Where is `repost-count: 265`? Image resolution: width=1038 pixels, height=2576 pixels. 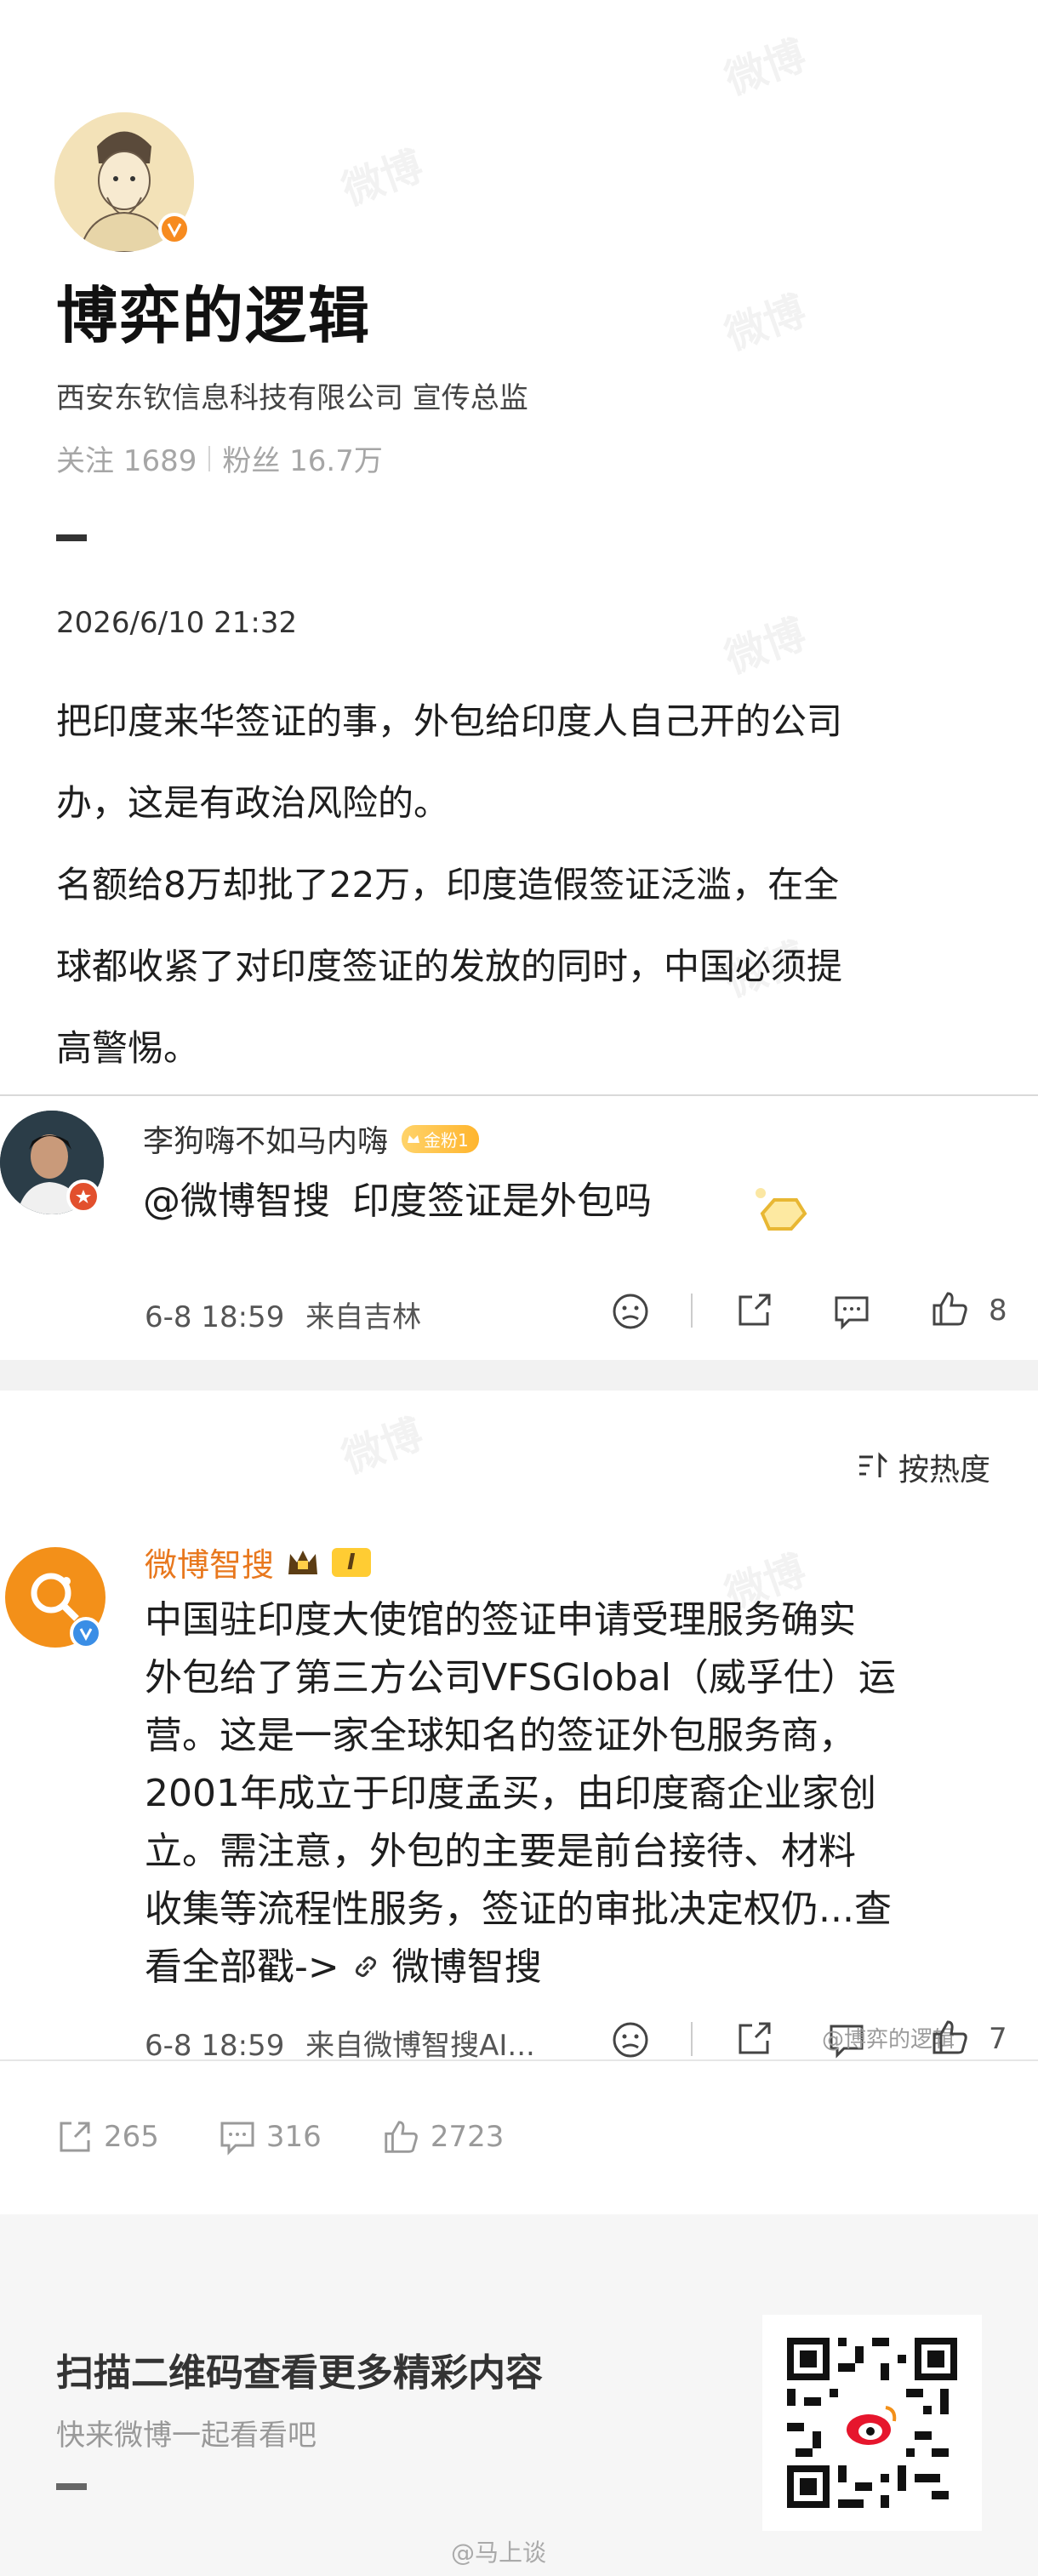 repost-count: 265 is located at coordinates (131, 2137).